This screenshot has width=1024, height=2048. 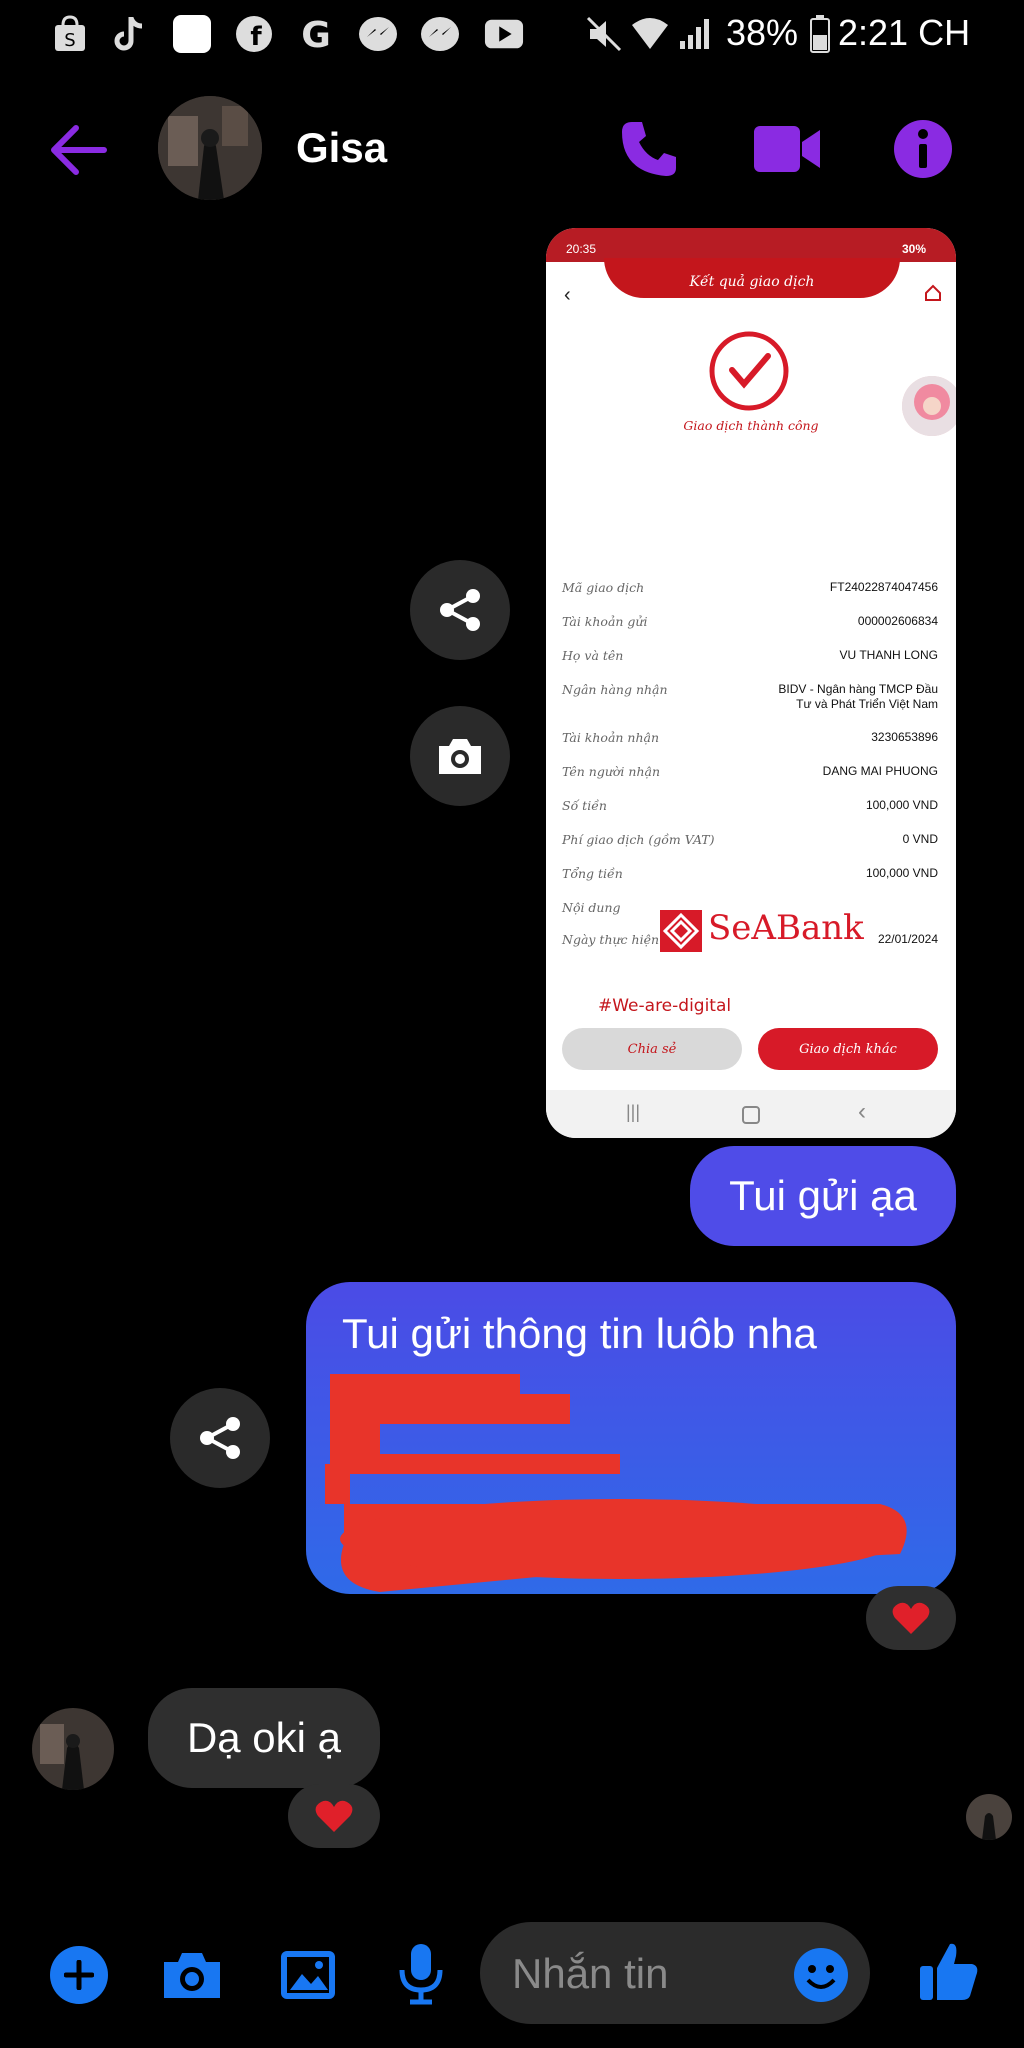 I want to click on gallery-icon, so click(x=308, y=1975).